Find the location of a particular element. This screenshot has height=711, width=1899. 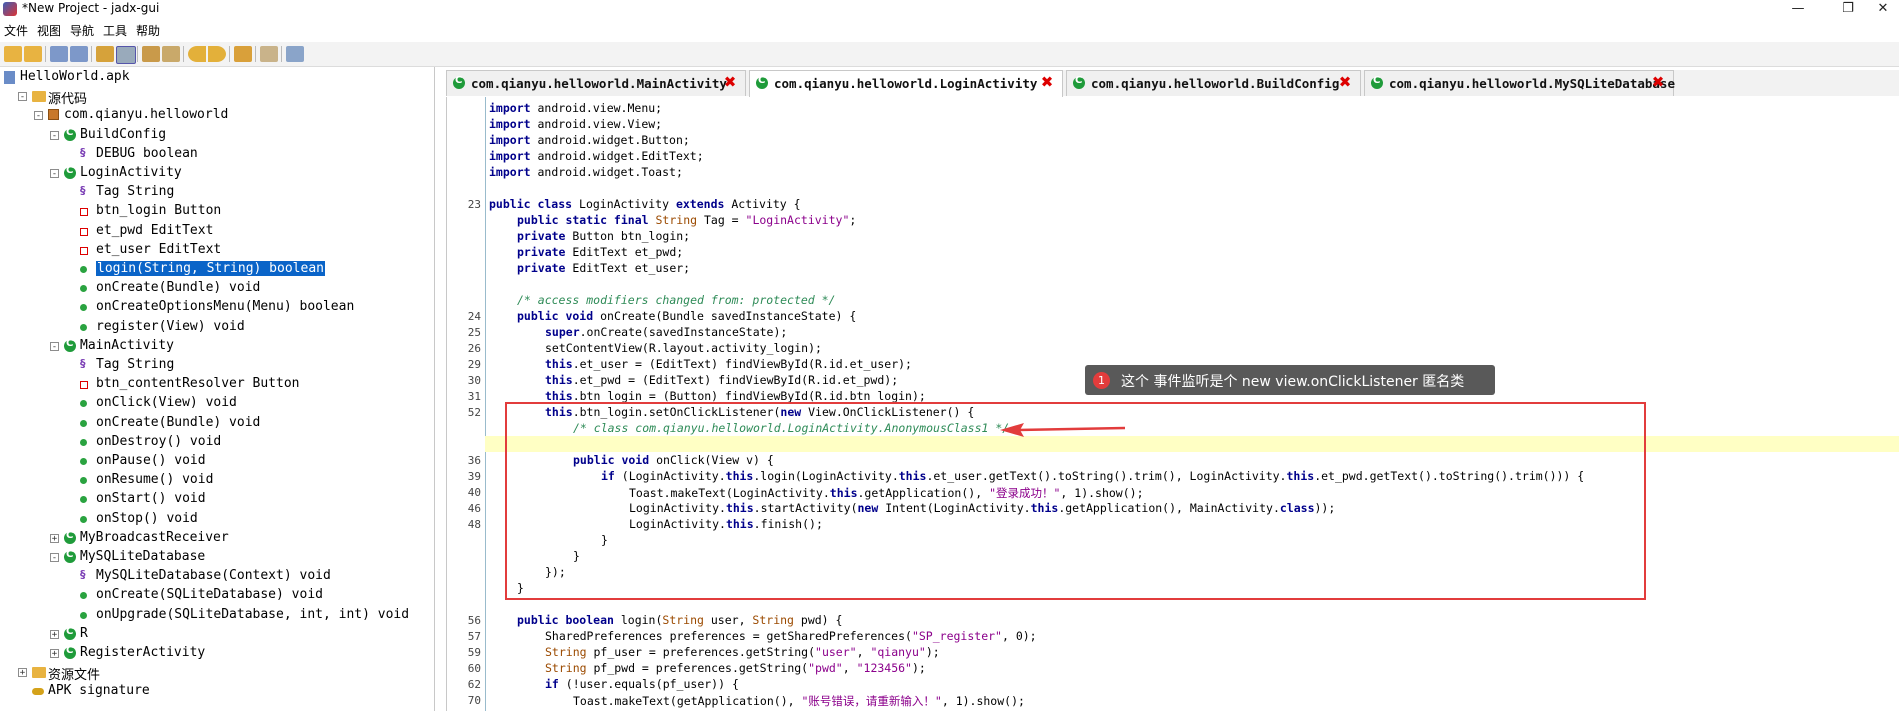

menu-tools: 工具 is located at coordinates (115, 30).